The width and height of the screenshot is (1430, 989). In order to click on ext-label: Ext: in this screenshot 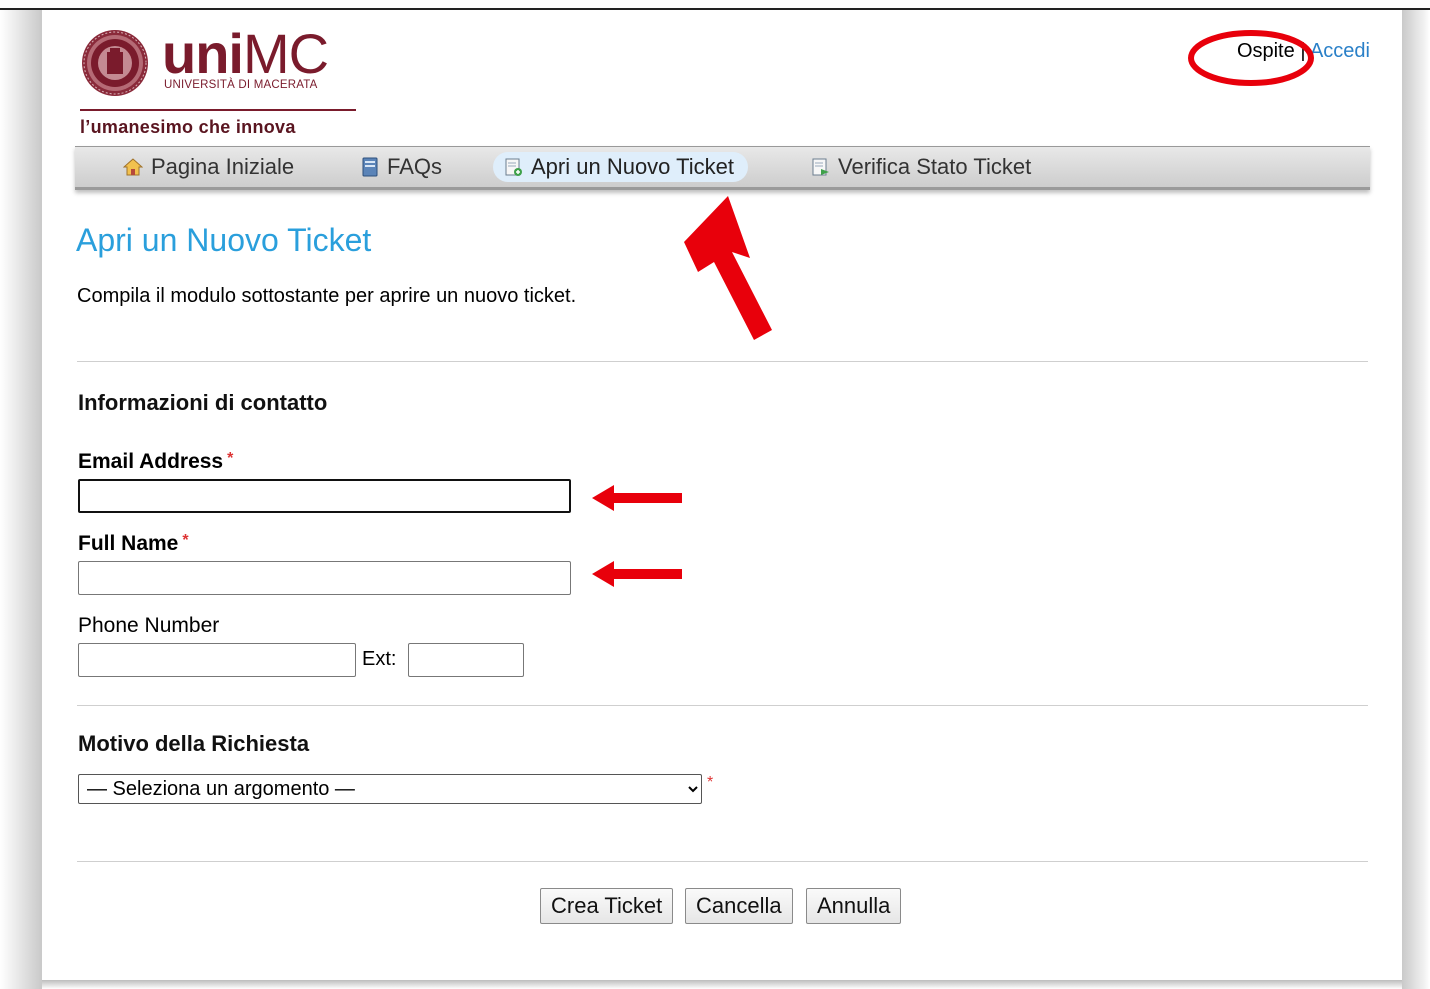, I will do `click(379, 659)`.